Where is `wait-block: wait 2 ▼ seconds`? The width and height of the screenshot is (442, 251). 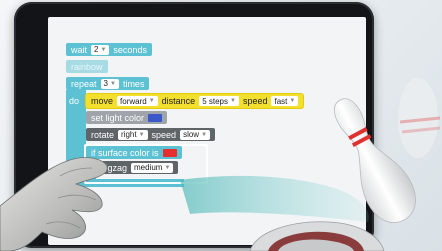
wait-block: wait 2 ▼ seconds is located at coordinates (109, 49).